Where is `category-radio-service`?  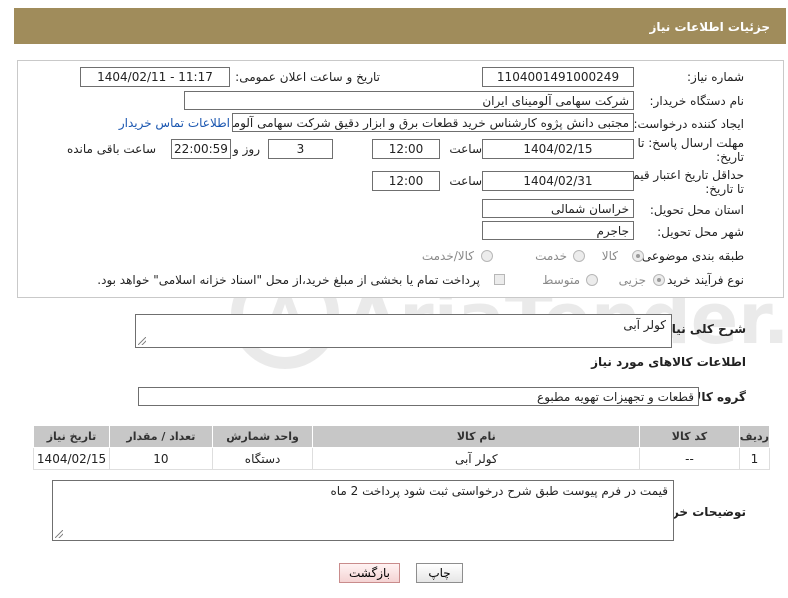 category-radio-service is located at coordinates (579, 256).